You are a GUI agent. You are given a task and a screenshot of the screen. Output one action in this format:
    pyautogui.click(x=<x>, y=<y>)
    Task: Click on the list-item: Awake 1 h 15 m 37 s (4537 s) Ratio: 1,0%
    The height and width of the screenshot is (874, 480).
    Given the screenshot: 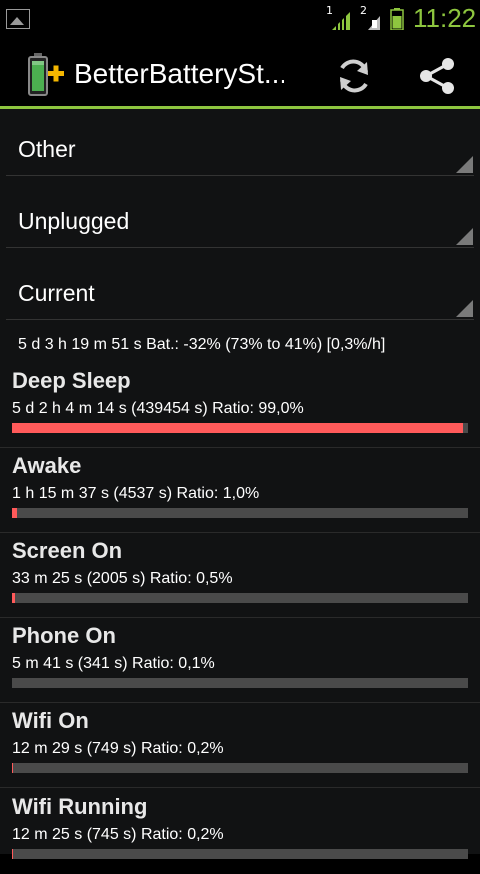 What is the action you would take?
    pyautogui.click(x=240, y=491)
    